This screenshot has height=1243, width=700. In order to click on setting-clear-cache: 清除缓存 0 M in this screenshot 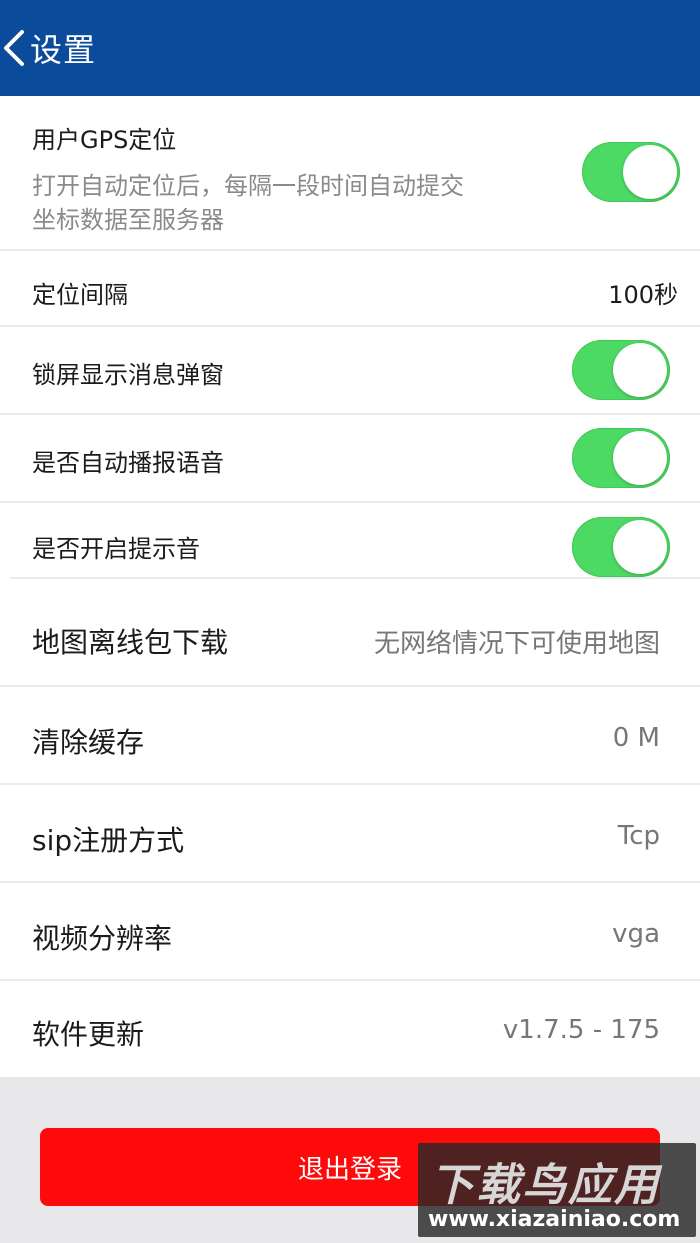, I will do `click(350, 735)`.